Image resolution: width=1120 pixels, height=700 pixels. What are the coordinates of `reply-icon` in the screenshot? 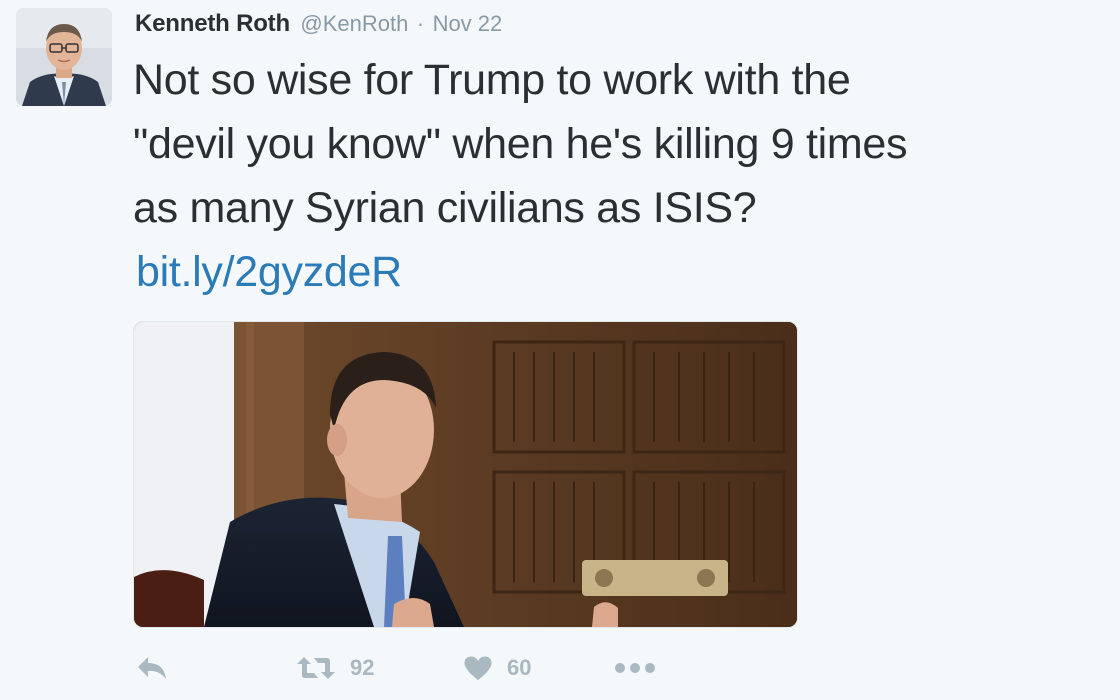 It's located at (152, 668).